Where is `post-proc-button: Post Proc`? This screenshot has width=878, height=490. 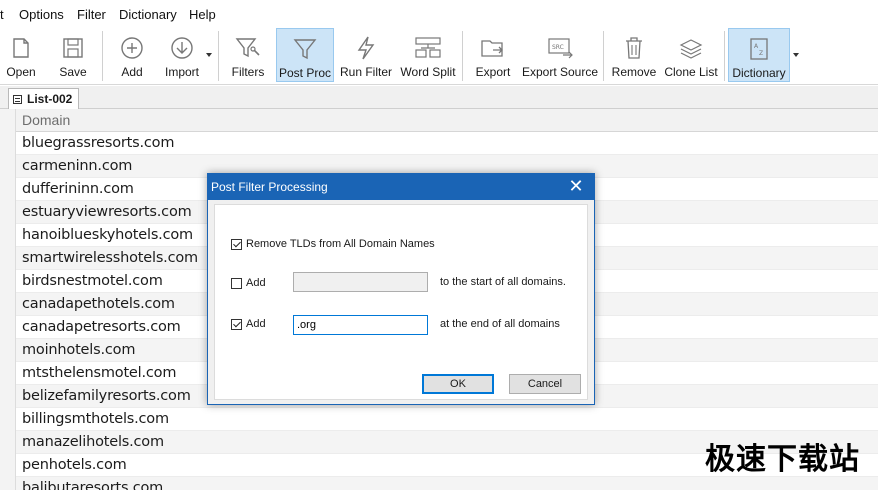 post-proc-button: Post Proc is located at coordinates (305, 55).